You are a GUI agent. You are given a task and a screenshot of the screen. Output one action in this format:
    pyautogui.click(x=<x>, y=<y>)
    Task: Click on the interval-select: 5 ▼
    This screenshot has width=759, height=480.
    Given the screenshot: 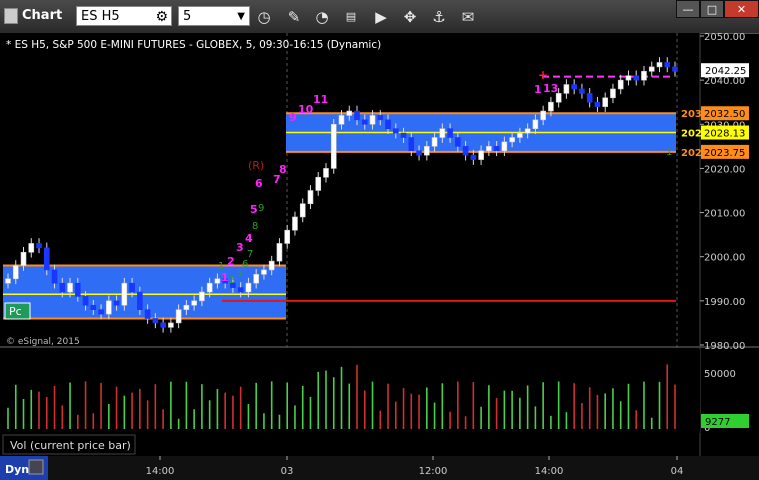 What is the action you would take?
    pyautogui.click(x=214, y=16)
    